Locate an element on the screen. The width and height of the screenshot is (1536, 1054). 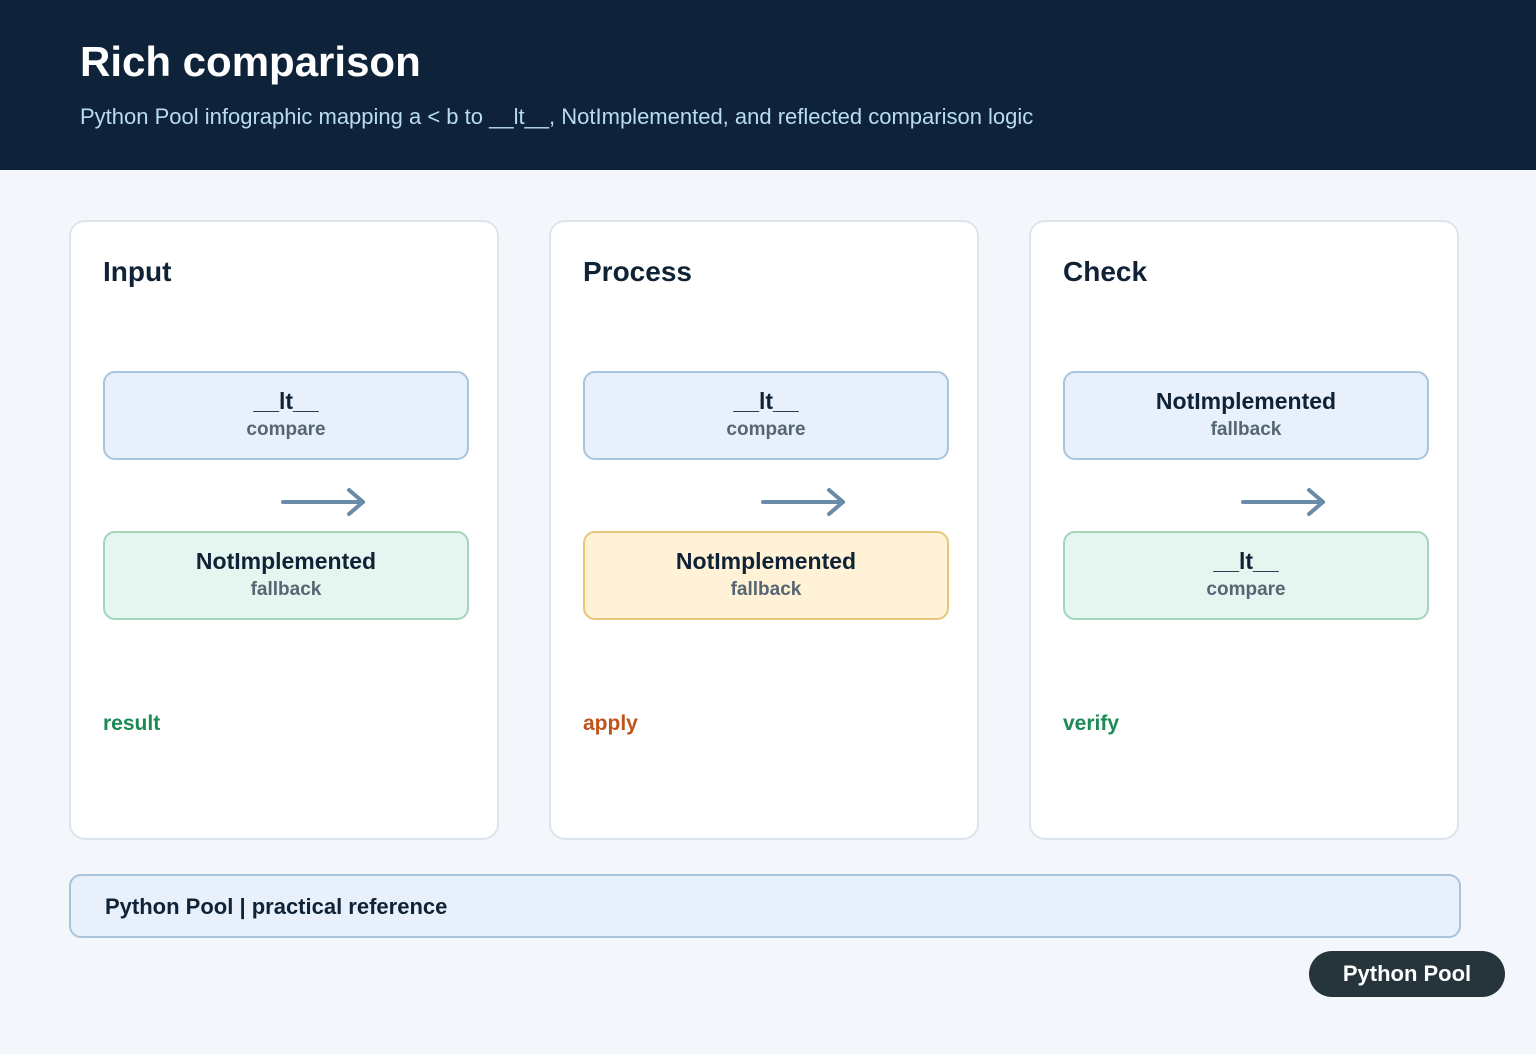
panel-title: Input is located at coordinates (137, 271).